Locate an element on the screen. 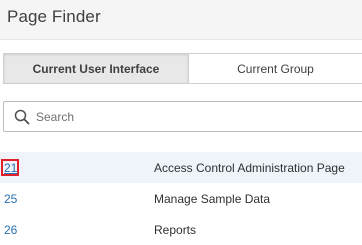 The image size is (362, 245). page-id-link: 21 is located at coordinates (10, 168).